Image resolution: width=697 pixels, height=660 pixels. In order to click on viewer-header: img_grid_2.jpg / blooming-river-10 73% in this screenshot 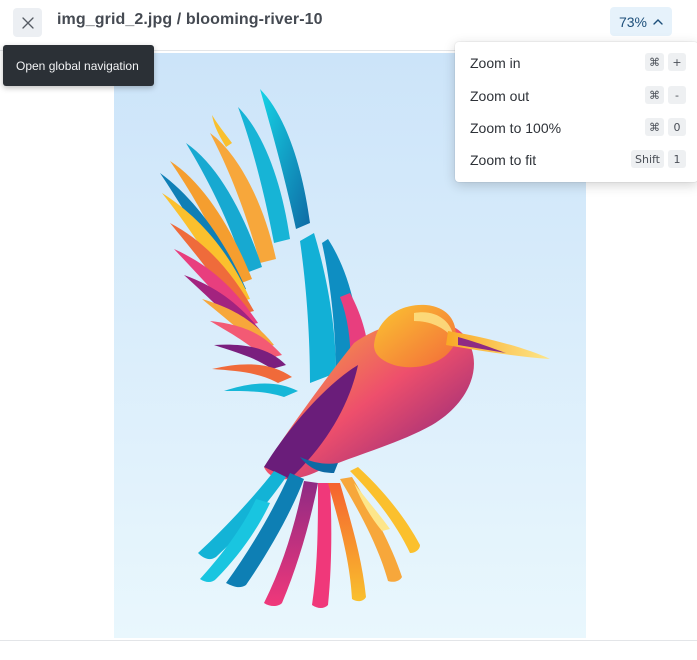, I will do `click(348, 22)`.